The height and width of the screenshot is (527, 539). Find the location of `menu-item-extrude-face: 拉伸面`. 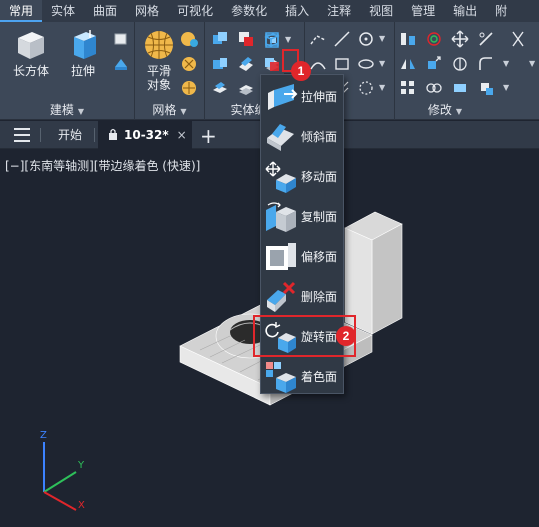

menu-item-extrude-face: 拉伸面 is located at coordinates (303, 97).